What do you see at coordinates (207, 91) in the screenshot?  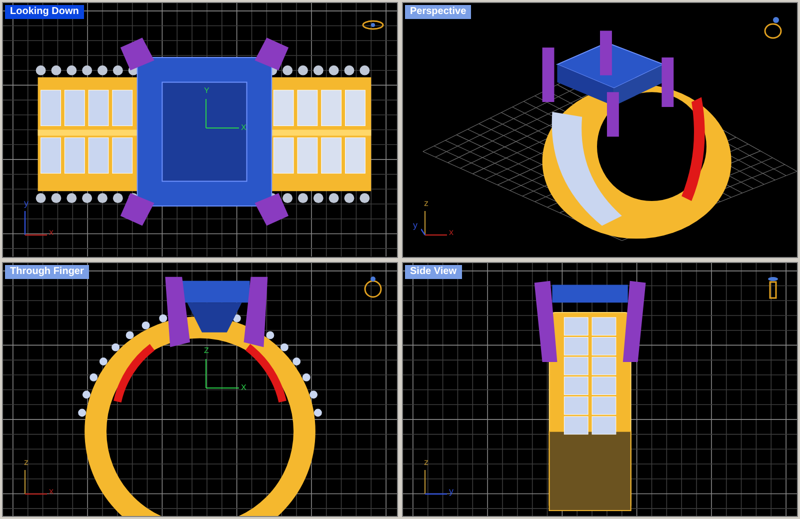 I see `axis-label: Y` at bounding box center [207, 91].